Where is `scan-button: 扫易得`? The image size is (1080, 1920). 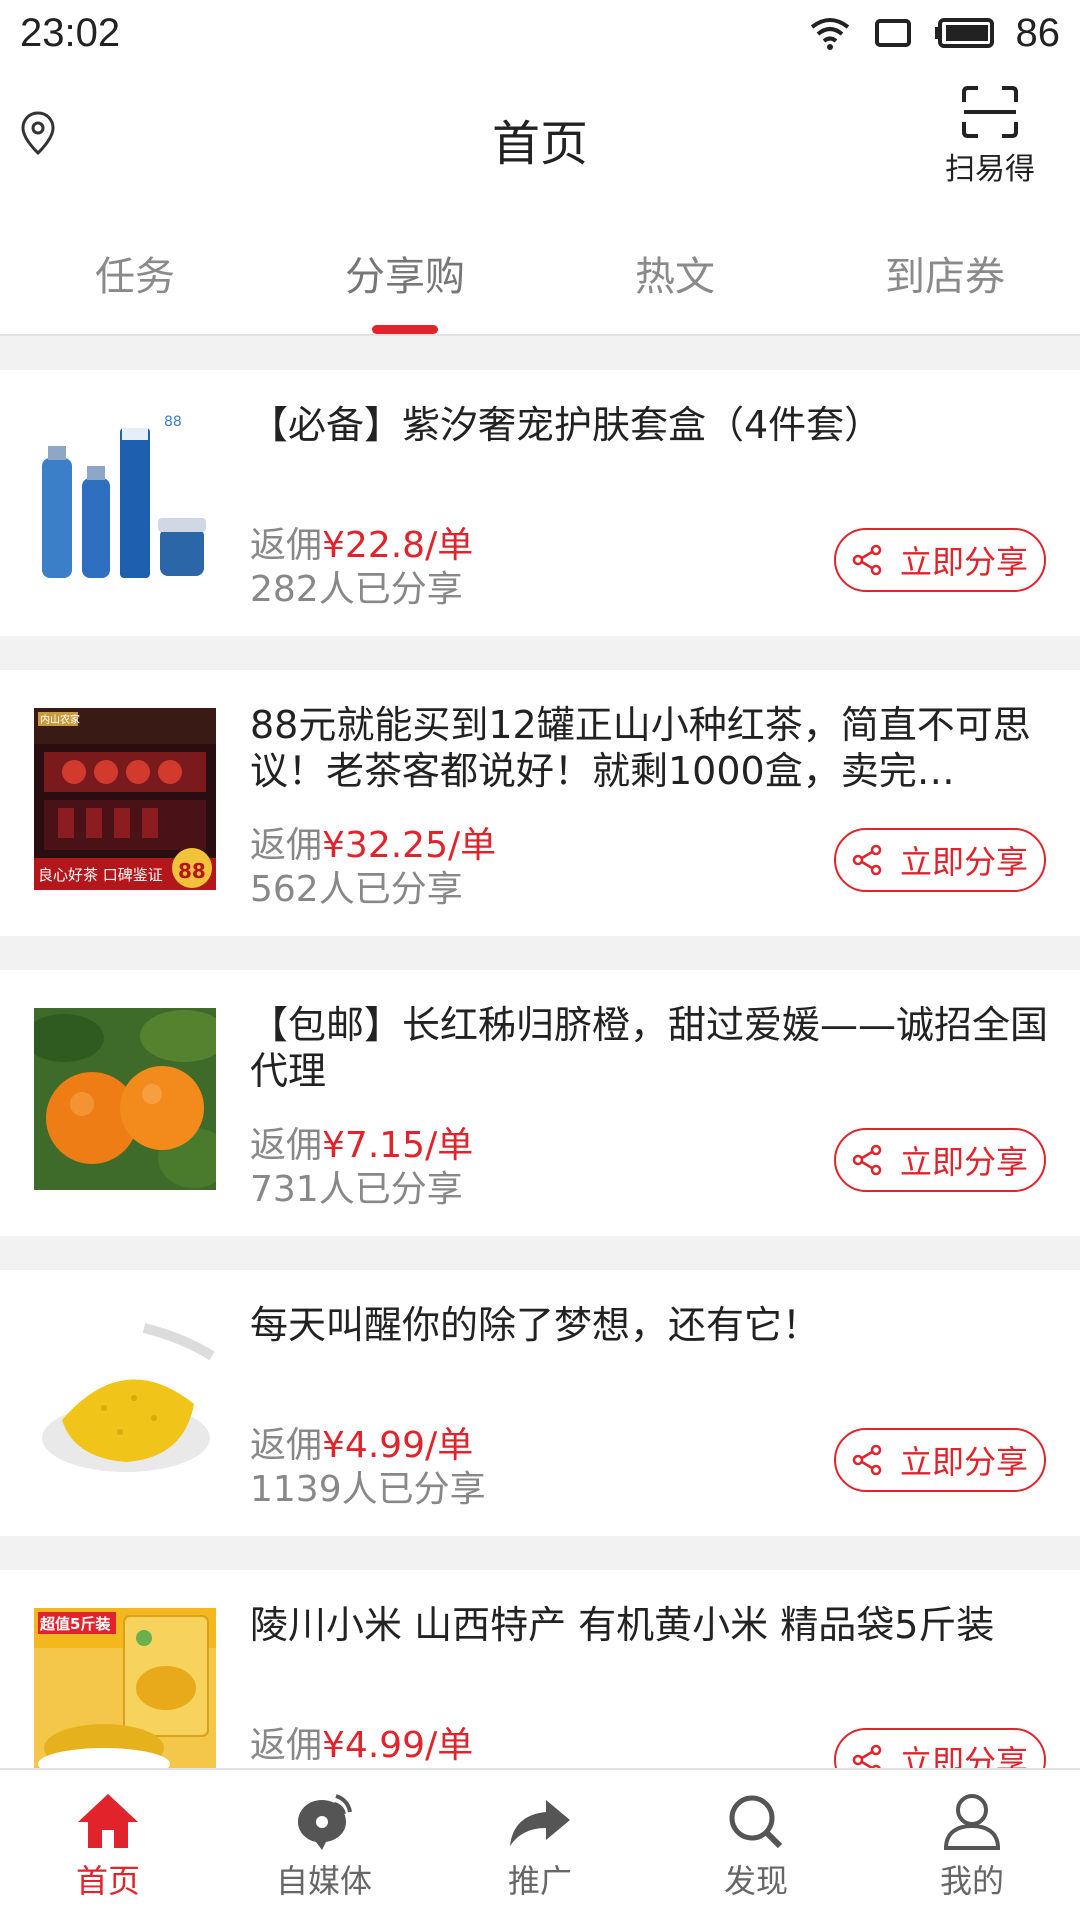
scan-button: 扫易得 is located at coordinates (990, 136).